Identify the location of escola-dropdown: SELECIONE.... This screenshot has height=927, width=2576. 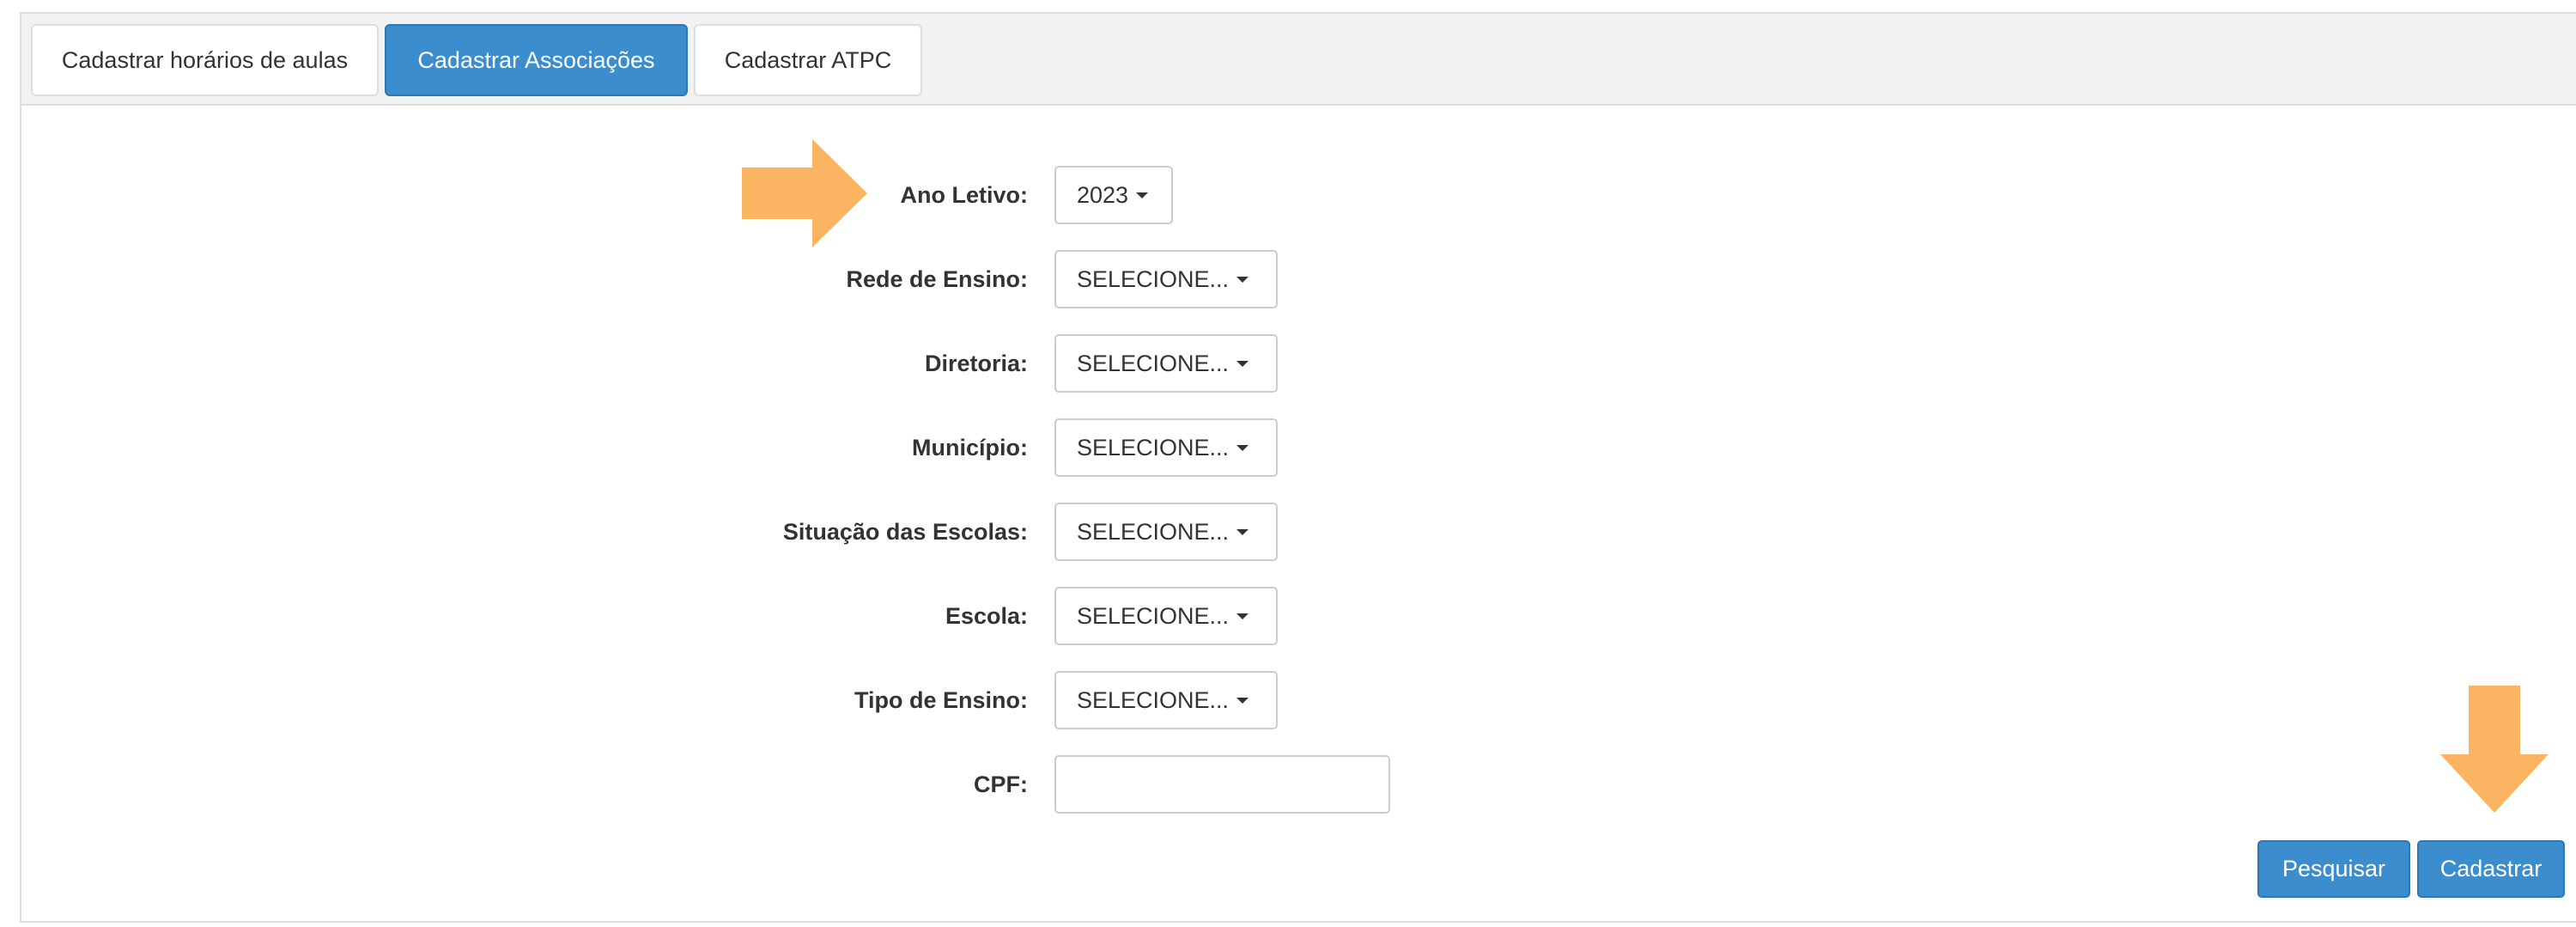
(1166, 616).